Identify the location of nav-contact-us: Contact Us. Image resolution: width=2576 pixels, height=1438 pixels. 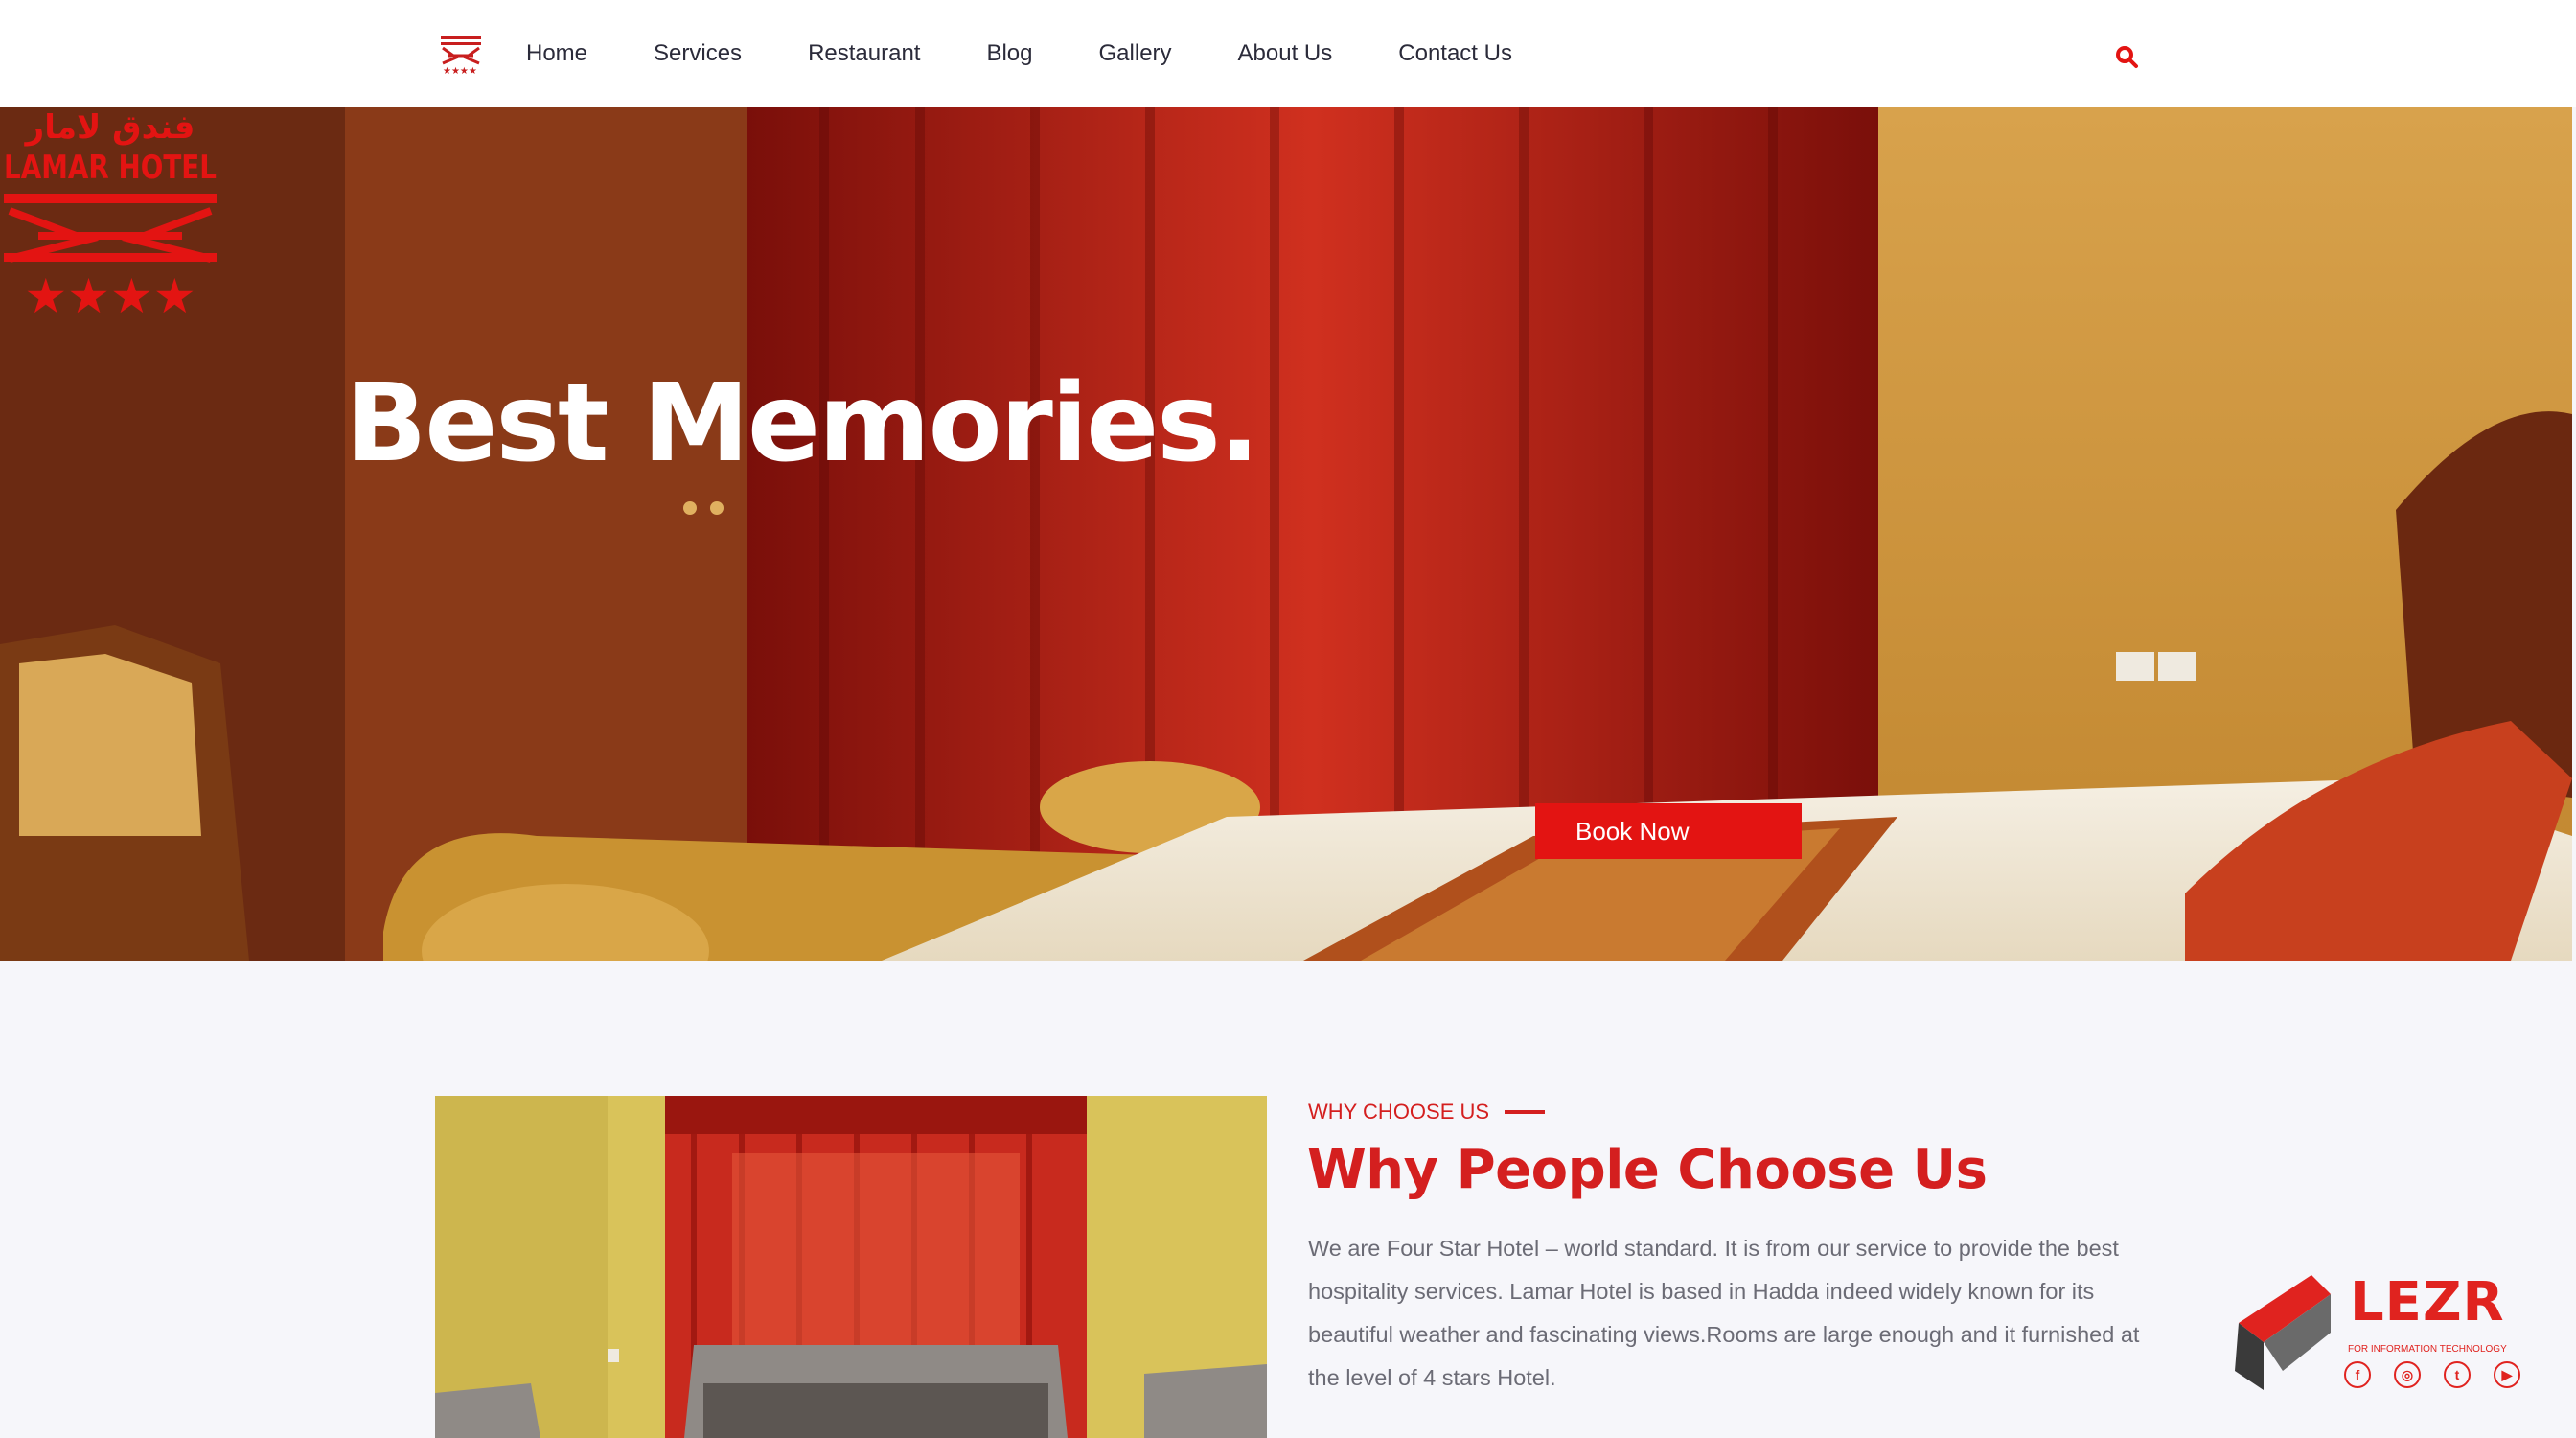
(1455, 53).